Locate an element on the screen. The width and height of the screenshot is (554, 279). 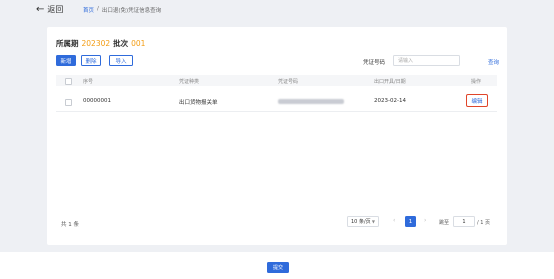
import-button: 导入 is located at coordinates (121, 60).